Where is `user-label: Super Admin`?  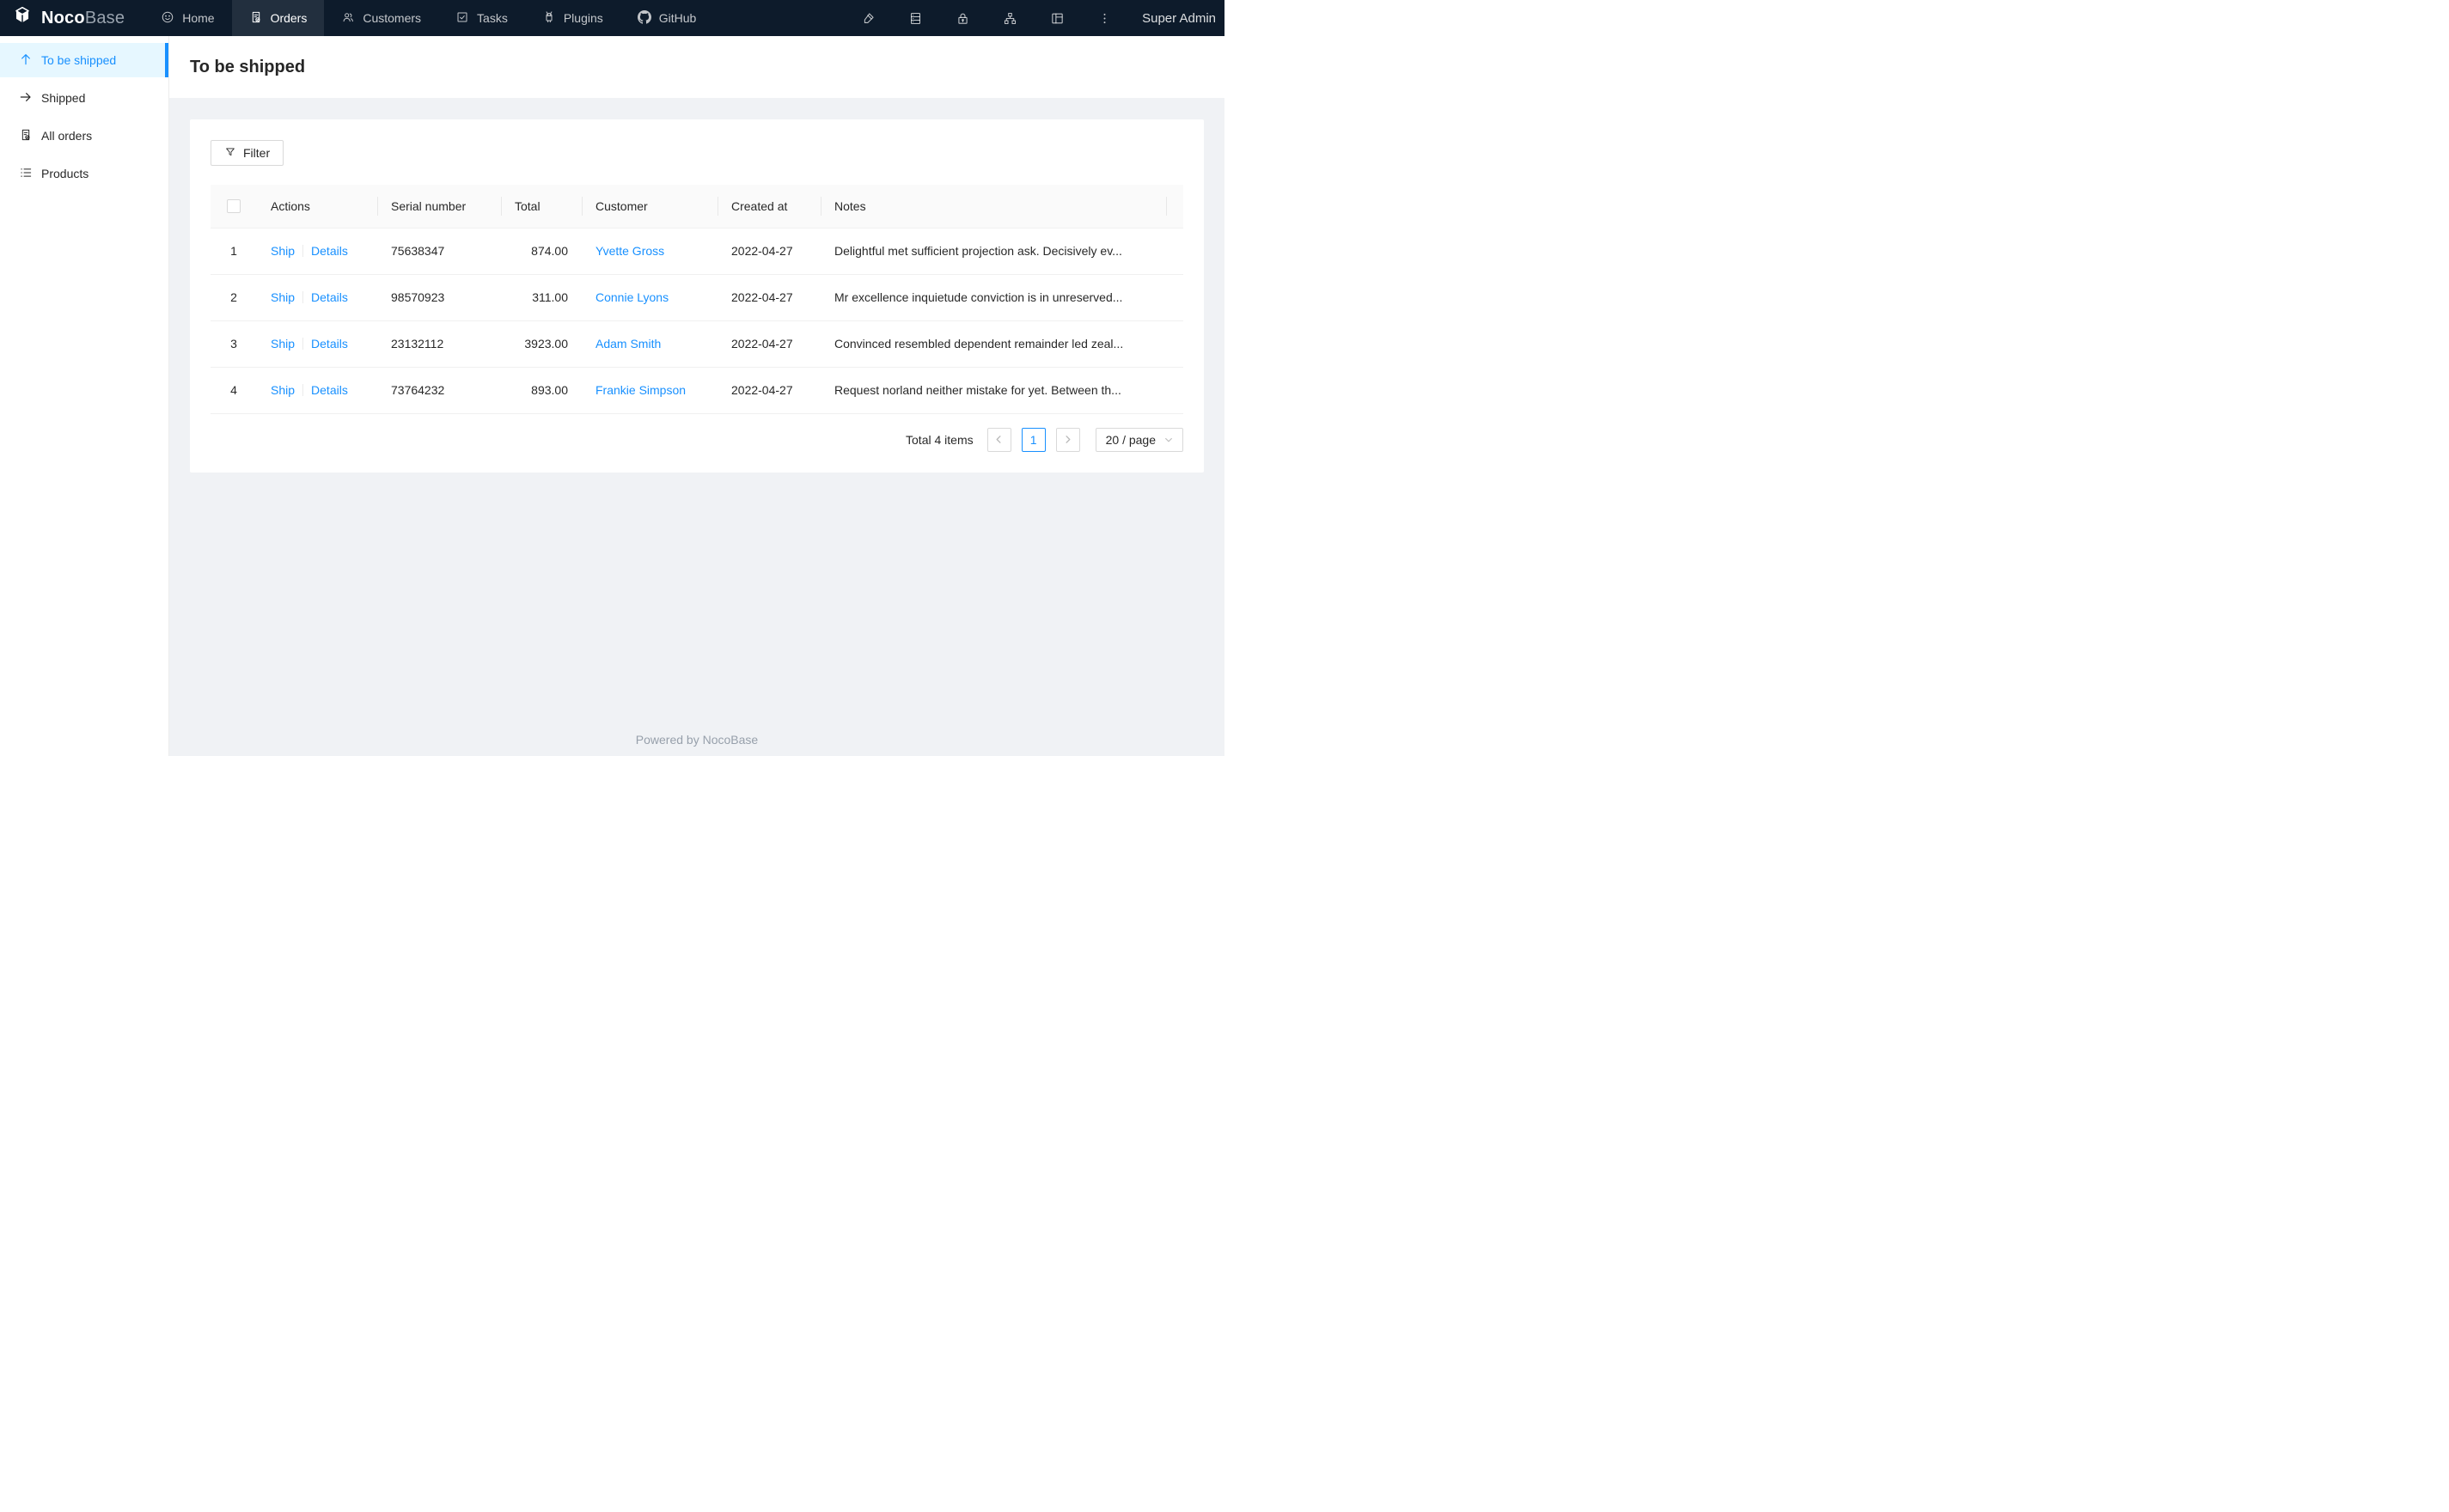
user-label: Super Admin is located at coordinates (1179, 18).